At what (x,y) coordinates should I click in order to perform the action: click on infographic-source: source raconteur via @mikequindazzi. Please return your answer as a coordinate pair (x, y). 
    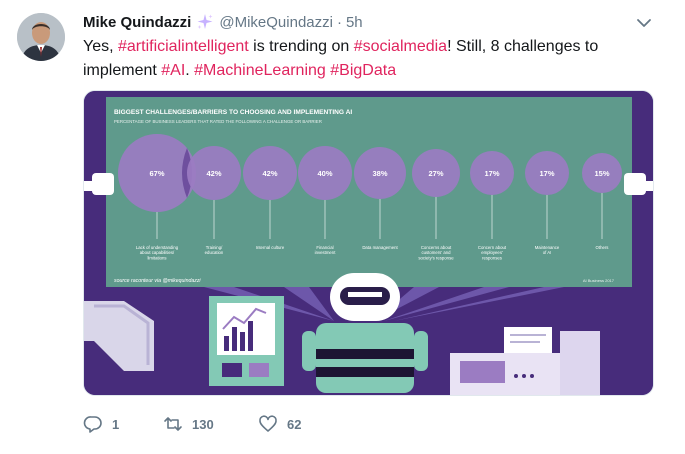
    Looking at the image, I should click on (157, 281).